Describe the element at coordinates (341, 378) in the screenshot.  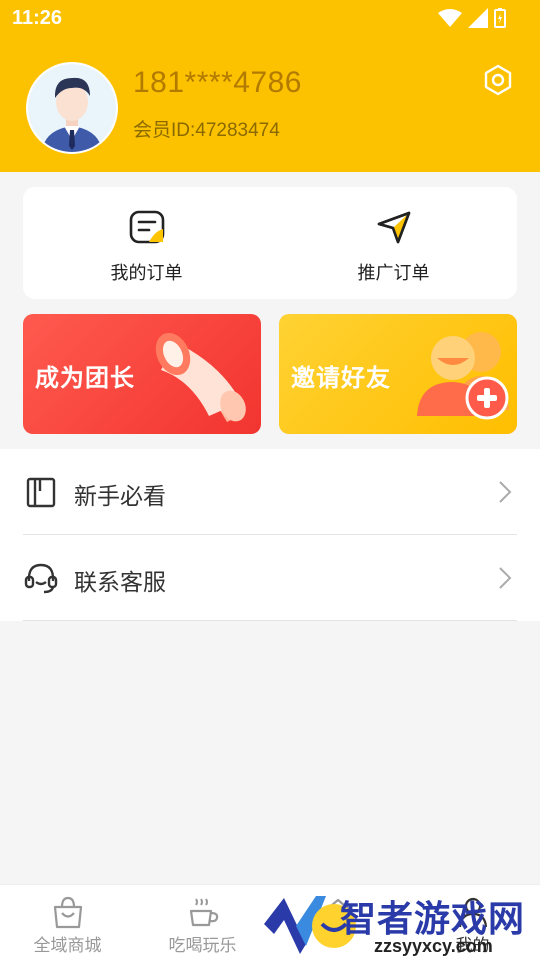
I see `invite-friends-label: 邀请好友` at that location.